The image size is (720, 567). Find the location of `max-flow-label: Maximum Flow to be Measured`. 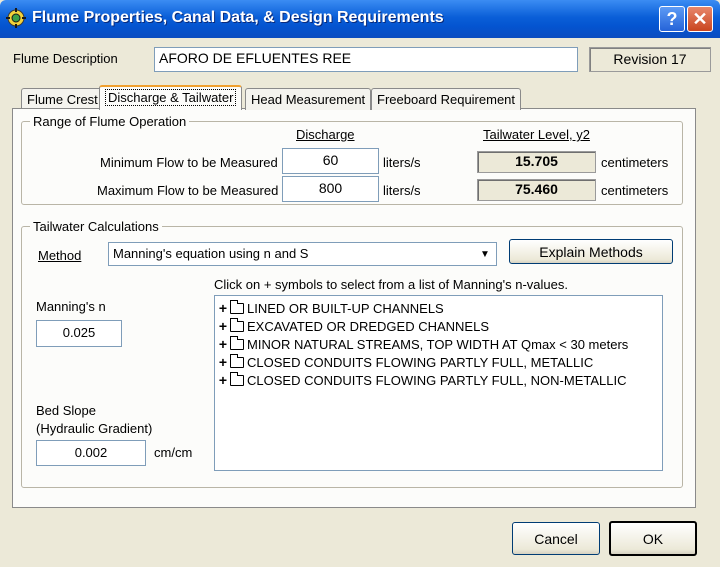

max-flow-label: Maximum Flow to be Measured is located at coordinates (188, 190).